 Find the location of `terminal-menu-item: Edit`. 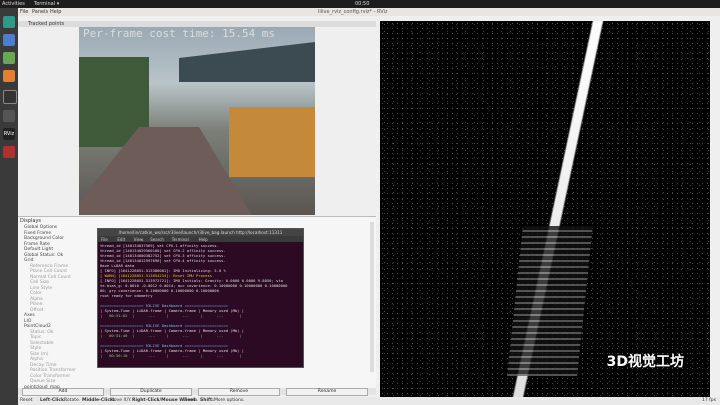

terminal-menu-item: Edit is located at coordinates (121, 239).